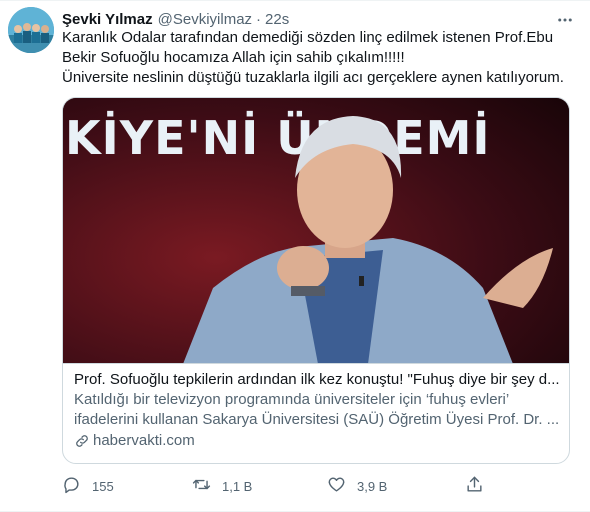 This screenshot has width=590, height=512. Describe the element at coordinates (372, 486) in the screenshot. I see `like-count: 3,9 B` at that location.